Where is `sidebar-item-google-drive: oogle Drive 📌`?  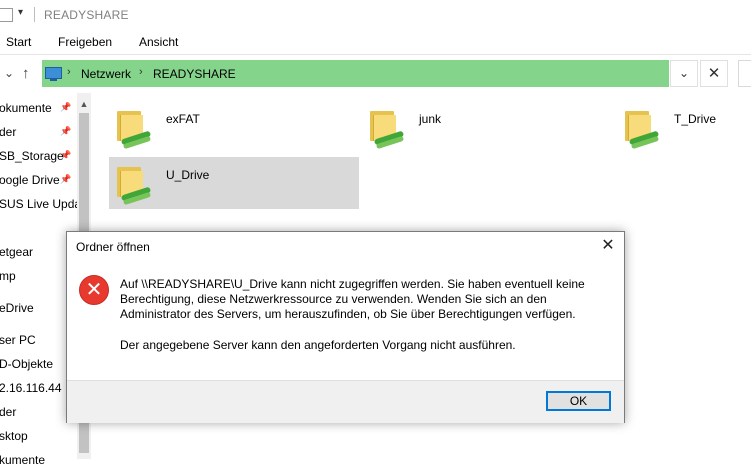 sidebar-item-google-drive: oogle Drive 📌 is located at coordinates (40, 180).